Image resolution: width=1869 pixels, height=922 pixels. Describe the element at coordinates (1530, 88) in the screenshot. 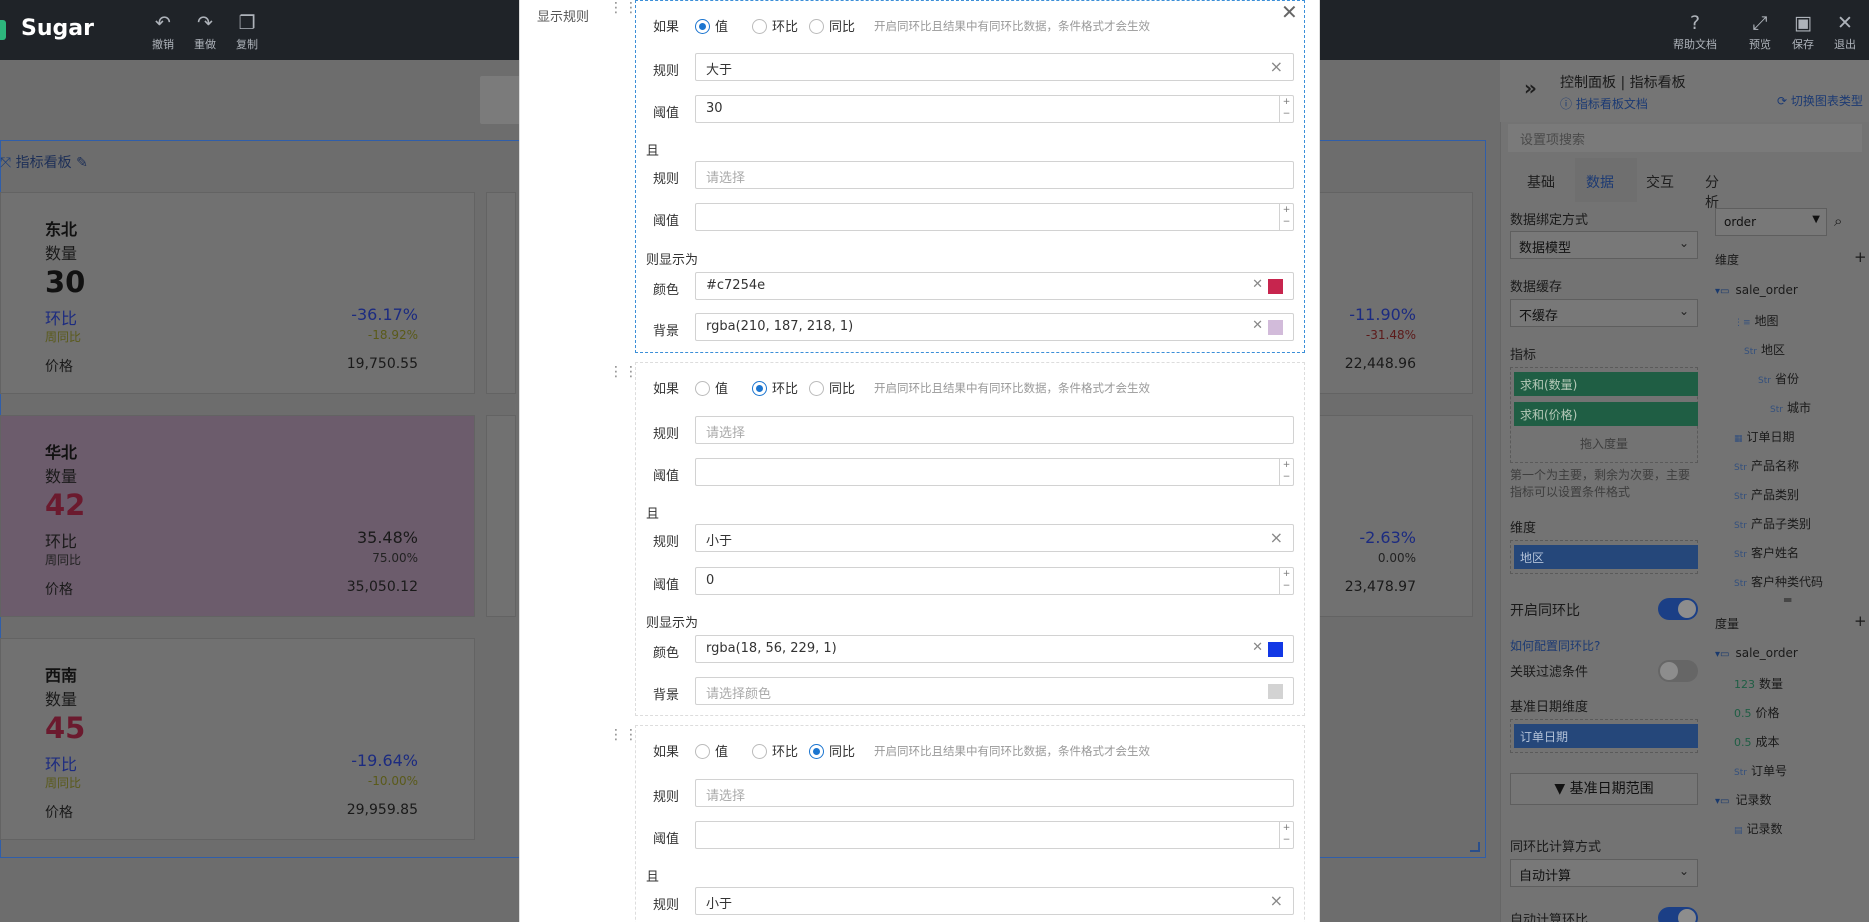

I see `collapse-chevron-icon: »` at that location.